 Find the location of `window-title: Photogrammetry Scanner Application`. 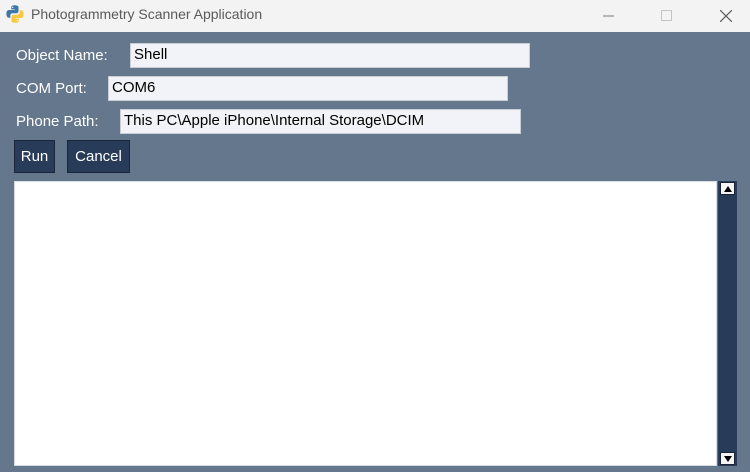

window-title: Photogrammetry Scanner Application is located at coordinates (147, 14).